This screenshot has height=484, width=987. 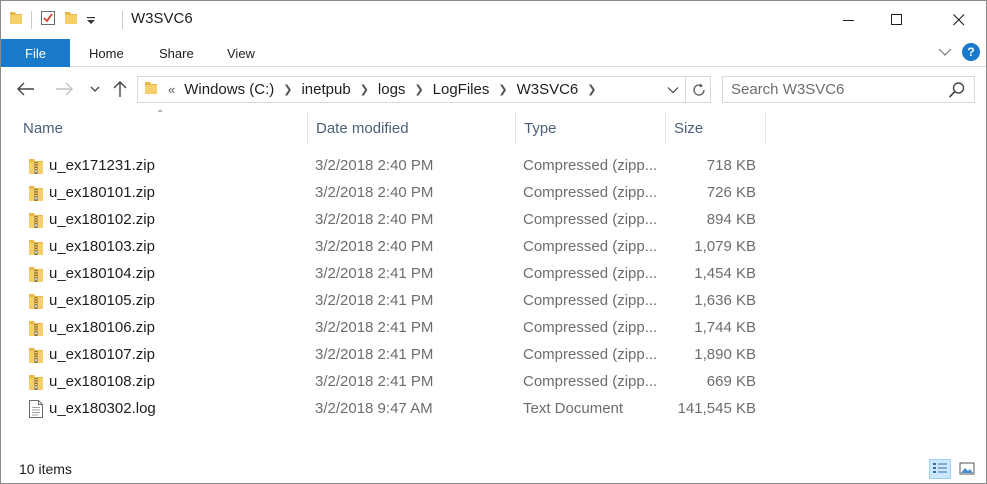 I want to click on text-document-icon, so click(x=36, y=409).